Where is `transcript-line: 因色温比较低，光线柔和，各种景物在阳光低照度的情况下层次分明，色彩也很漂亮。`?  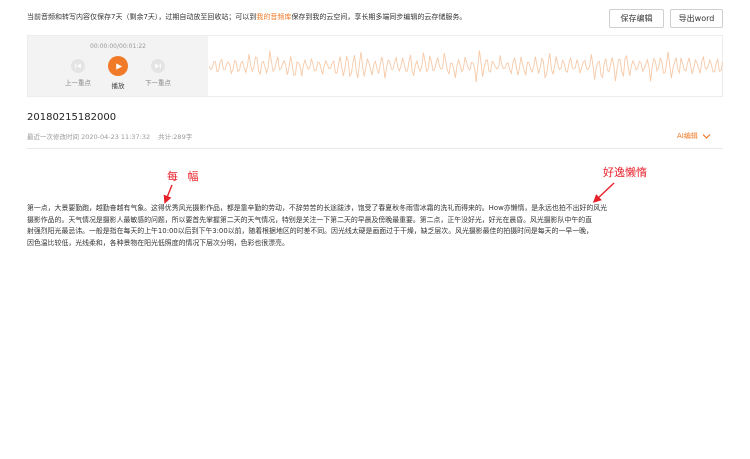
transcript-line: 因色温比较低，光线柔和，各种景物在阳光低照度的情况下层次分明，色彩也很漂亮。 is located at coordinates (158, 243).